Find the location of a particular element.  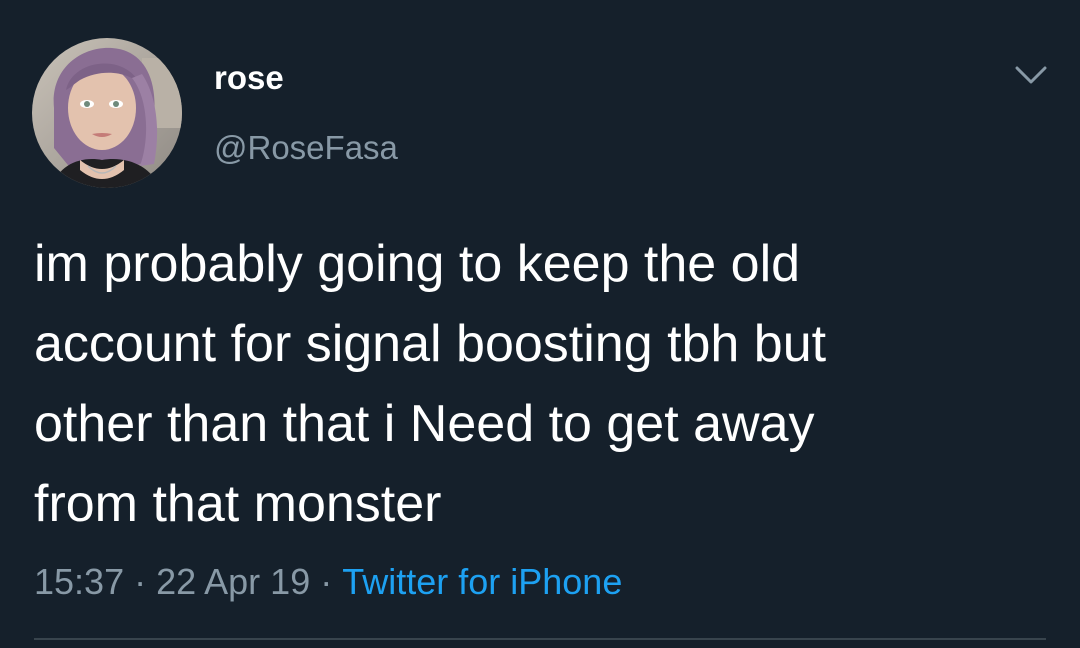

tweet-meta: 15:37 · 22 Apr 19 · Twitter for iPhone is located at coordinates (328, 582).